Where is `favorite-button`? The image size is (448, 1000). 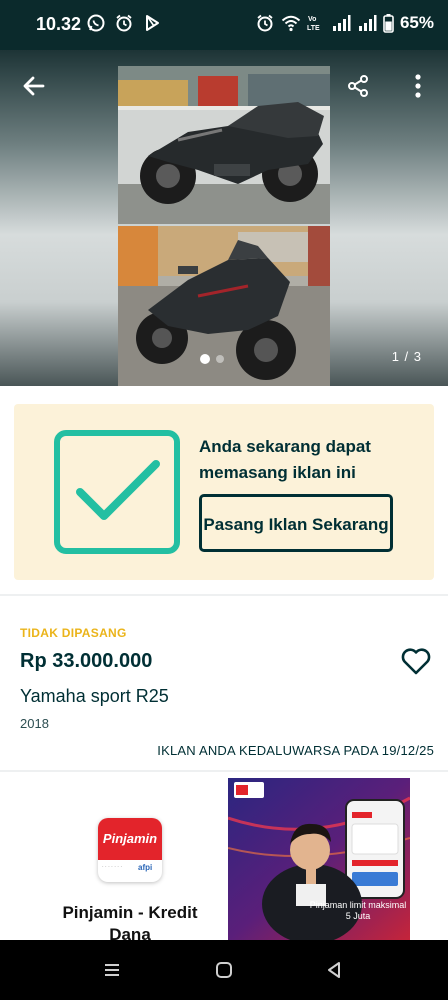
favorite-button is located at coordinates (416, 661).